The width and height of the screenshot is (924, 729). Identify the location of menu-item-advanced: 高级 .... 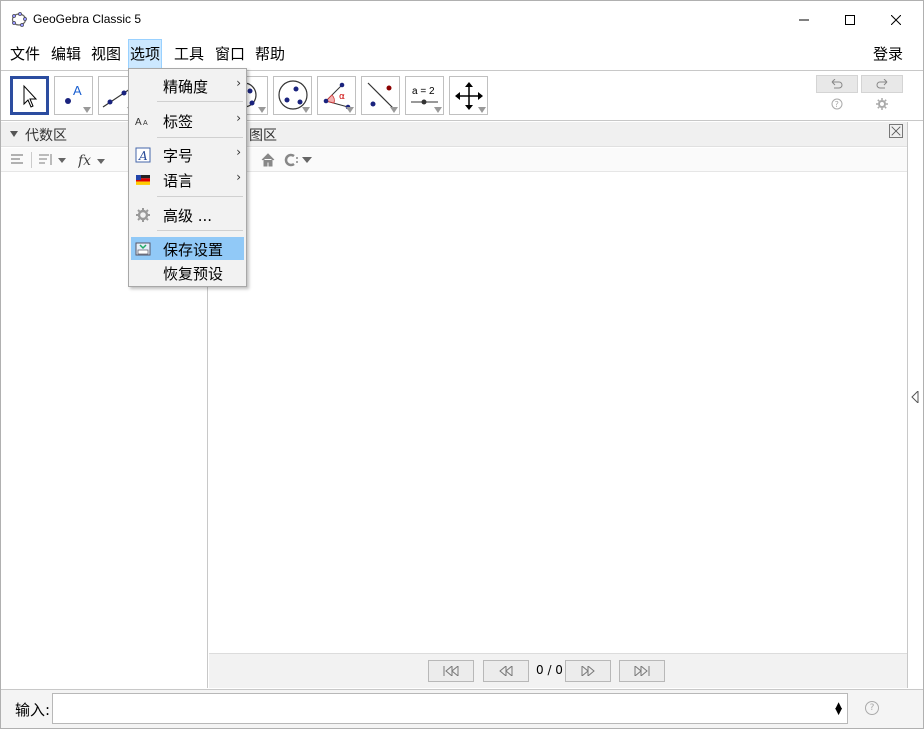
(187, 214).